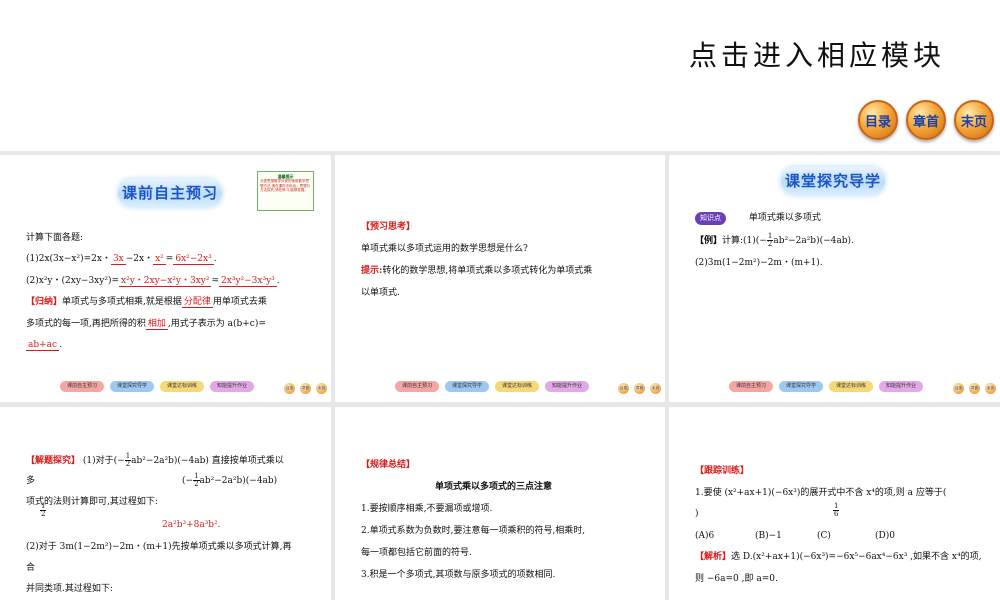  What do you see at coordinates (248, 281) in the screenshot?
I see `answer-blank: 2x³y²−3x³y³` at bounding box center [248, 281].